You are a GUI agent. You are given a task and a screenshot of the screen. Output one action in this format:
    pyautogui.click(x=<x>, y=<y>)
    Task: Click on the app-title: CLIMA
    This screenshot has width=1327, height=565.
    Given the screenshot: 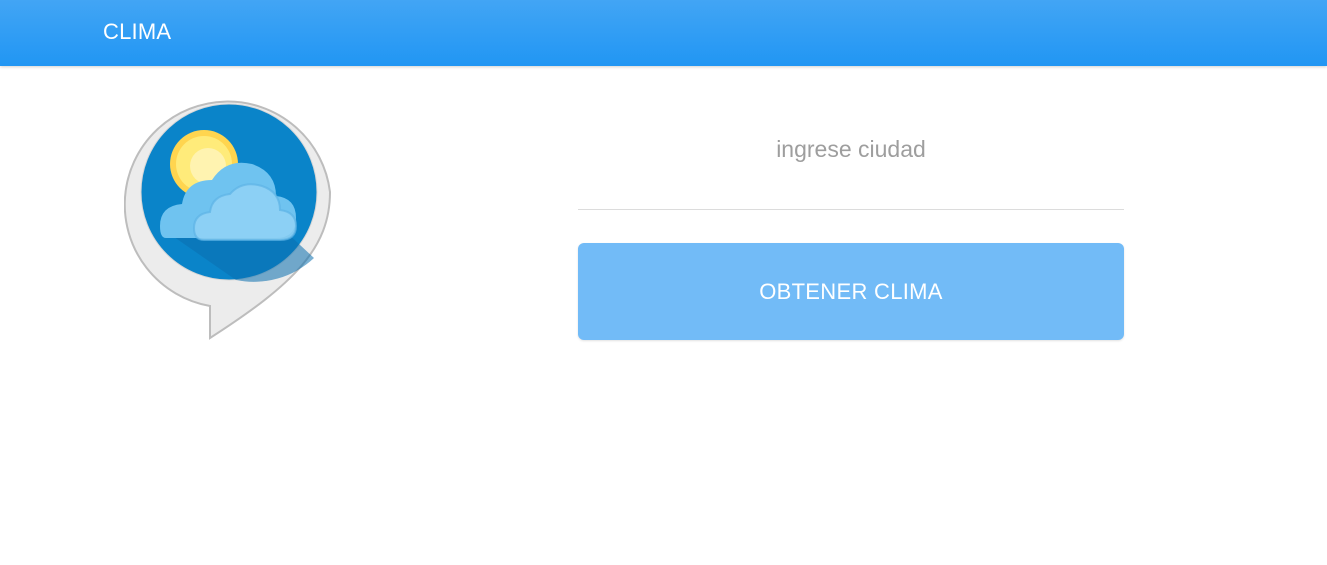 What is the action you would take?
    pyautogui.click(x=137, y=31)
    